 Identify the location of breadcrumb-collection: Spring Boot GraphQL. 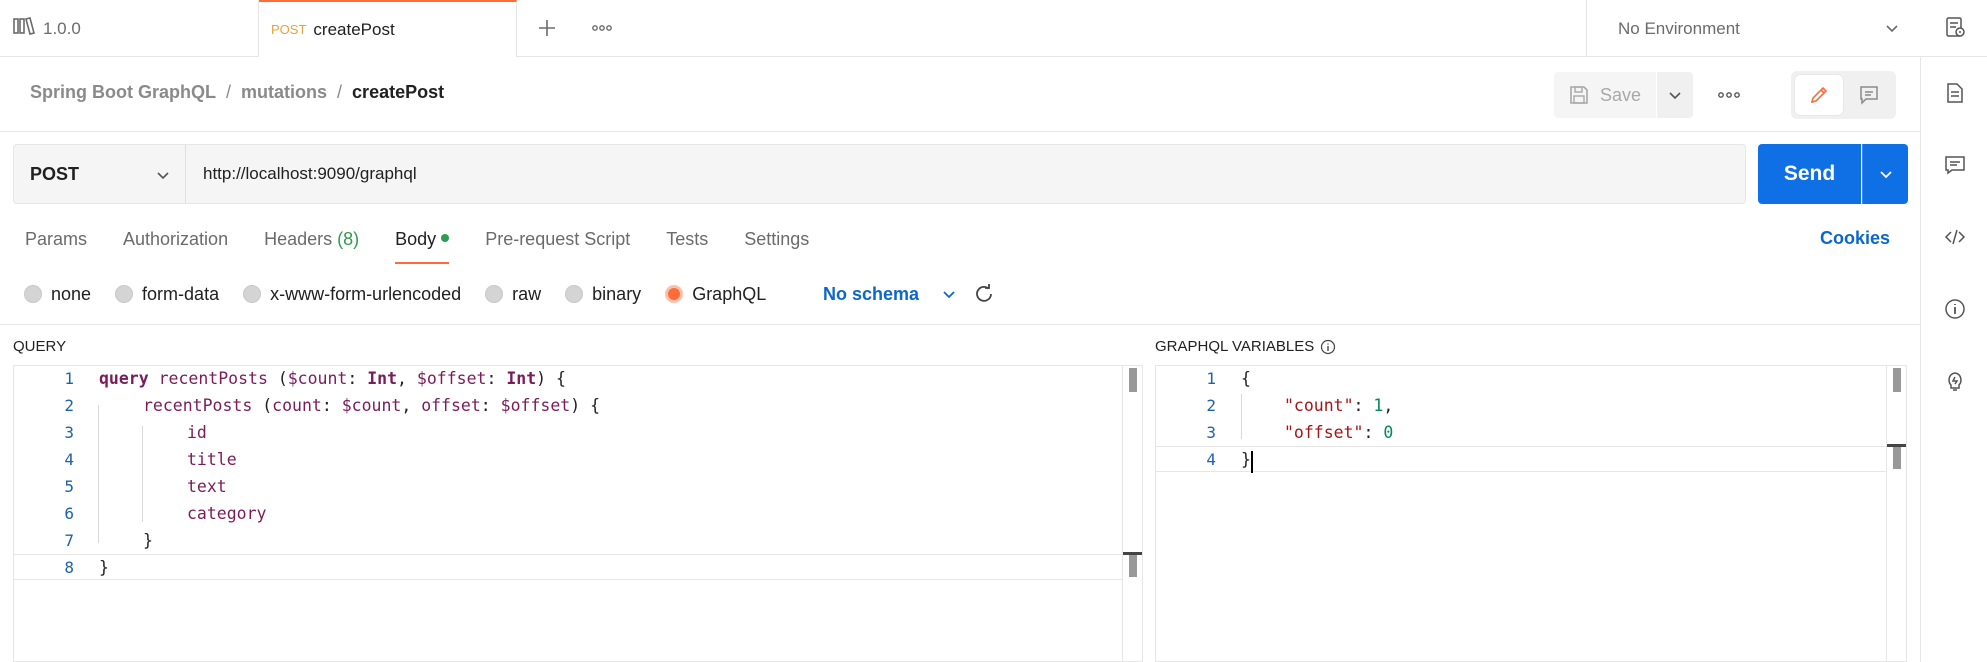
(123, 92).